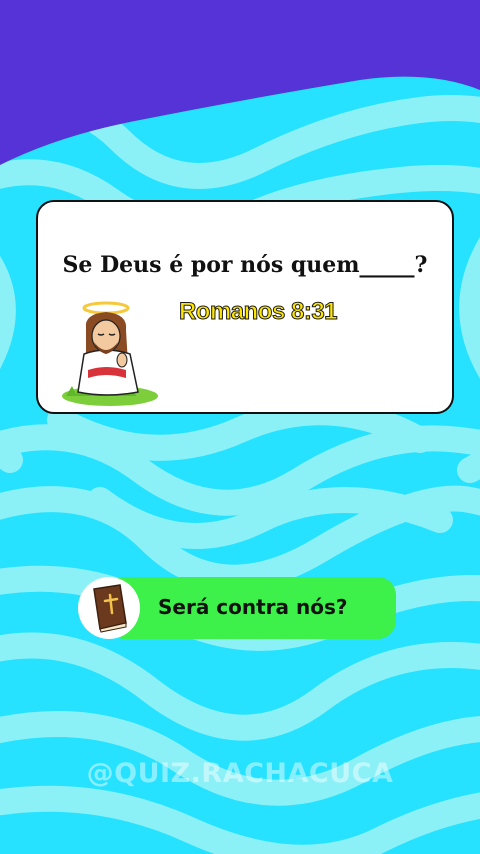 This screenshot has width=480, height=854. Describe the element at coordinates (253, 607) in the screenshot. I see `answer-label: Será contra nós?` at that location.